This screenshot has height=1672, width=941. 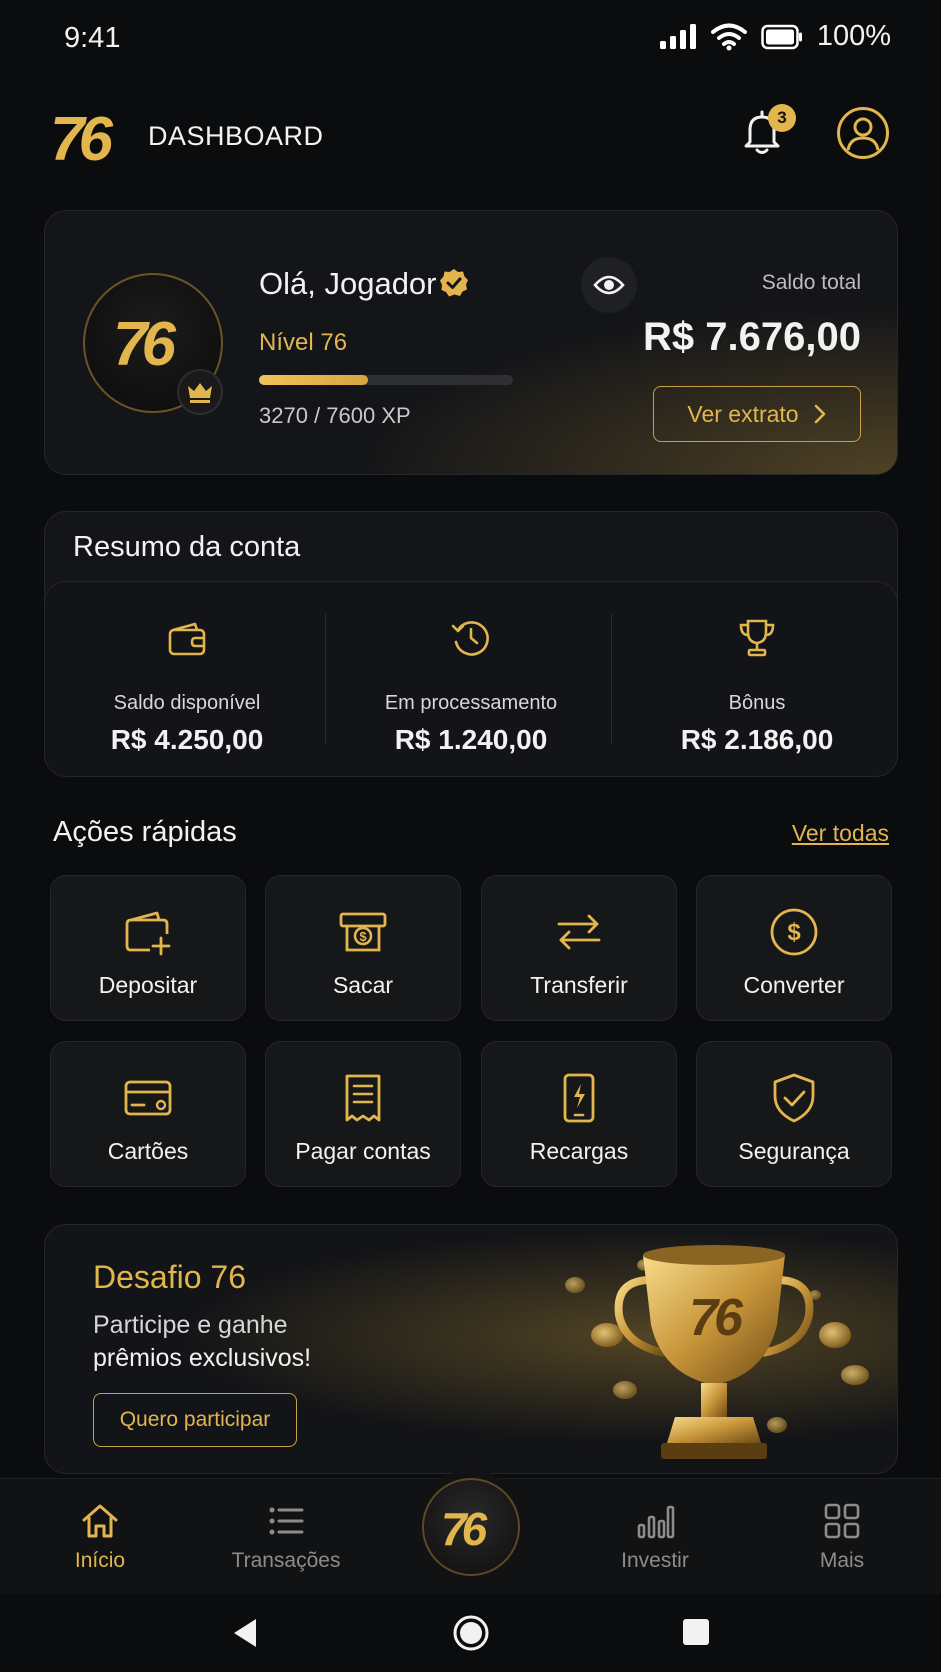 What do you see at coordinates (363, 1151) in the screenshot?
I see `action-label: Pagar contas` at bounding box center [363, 1151].